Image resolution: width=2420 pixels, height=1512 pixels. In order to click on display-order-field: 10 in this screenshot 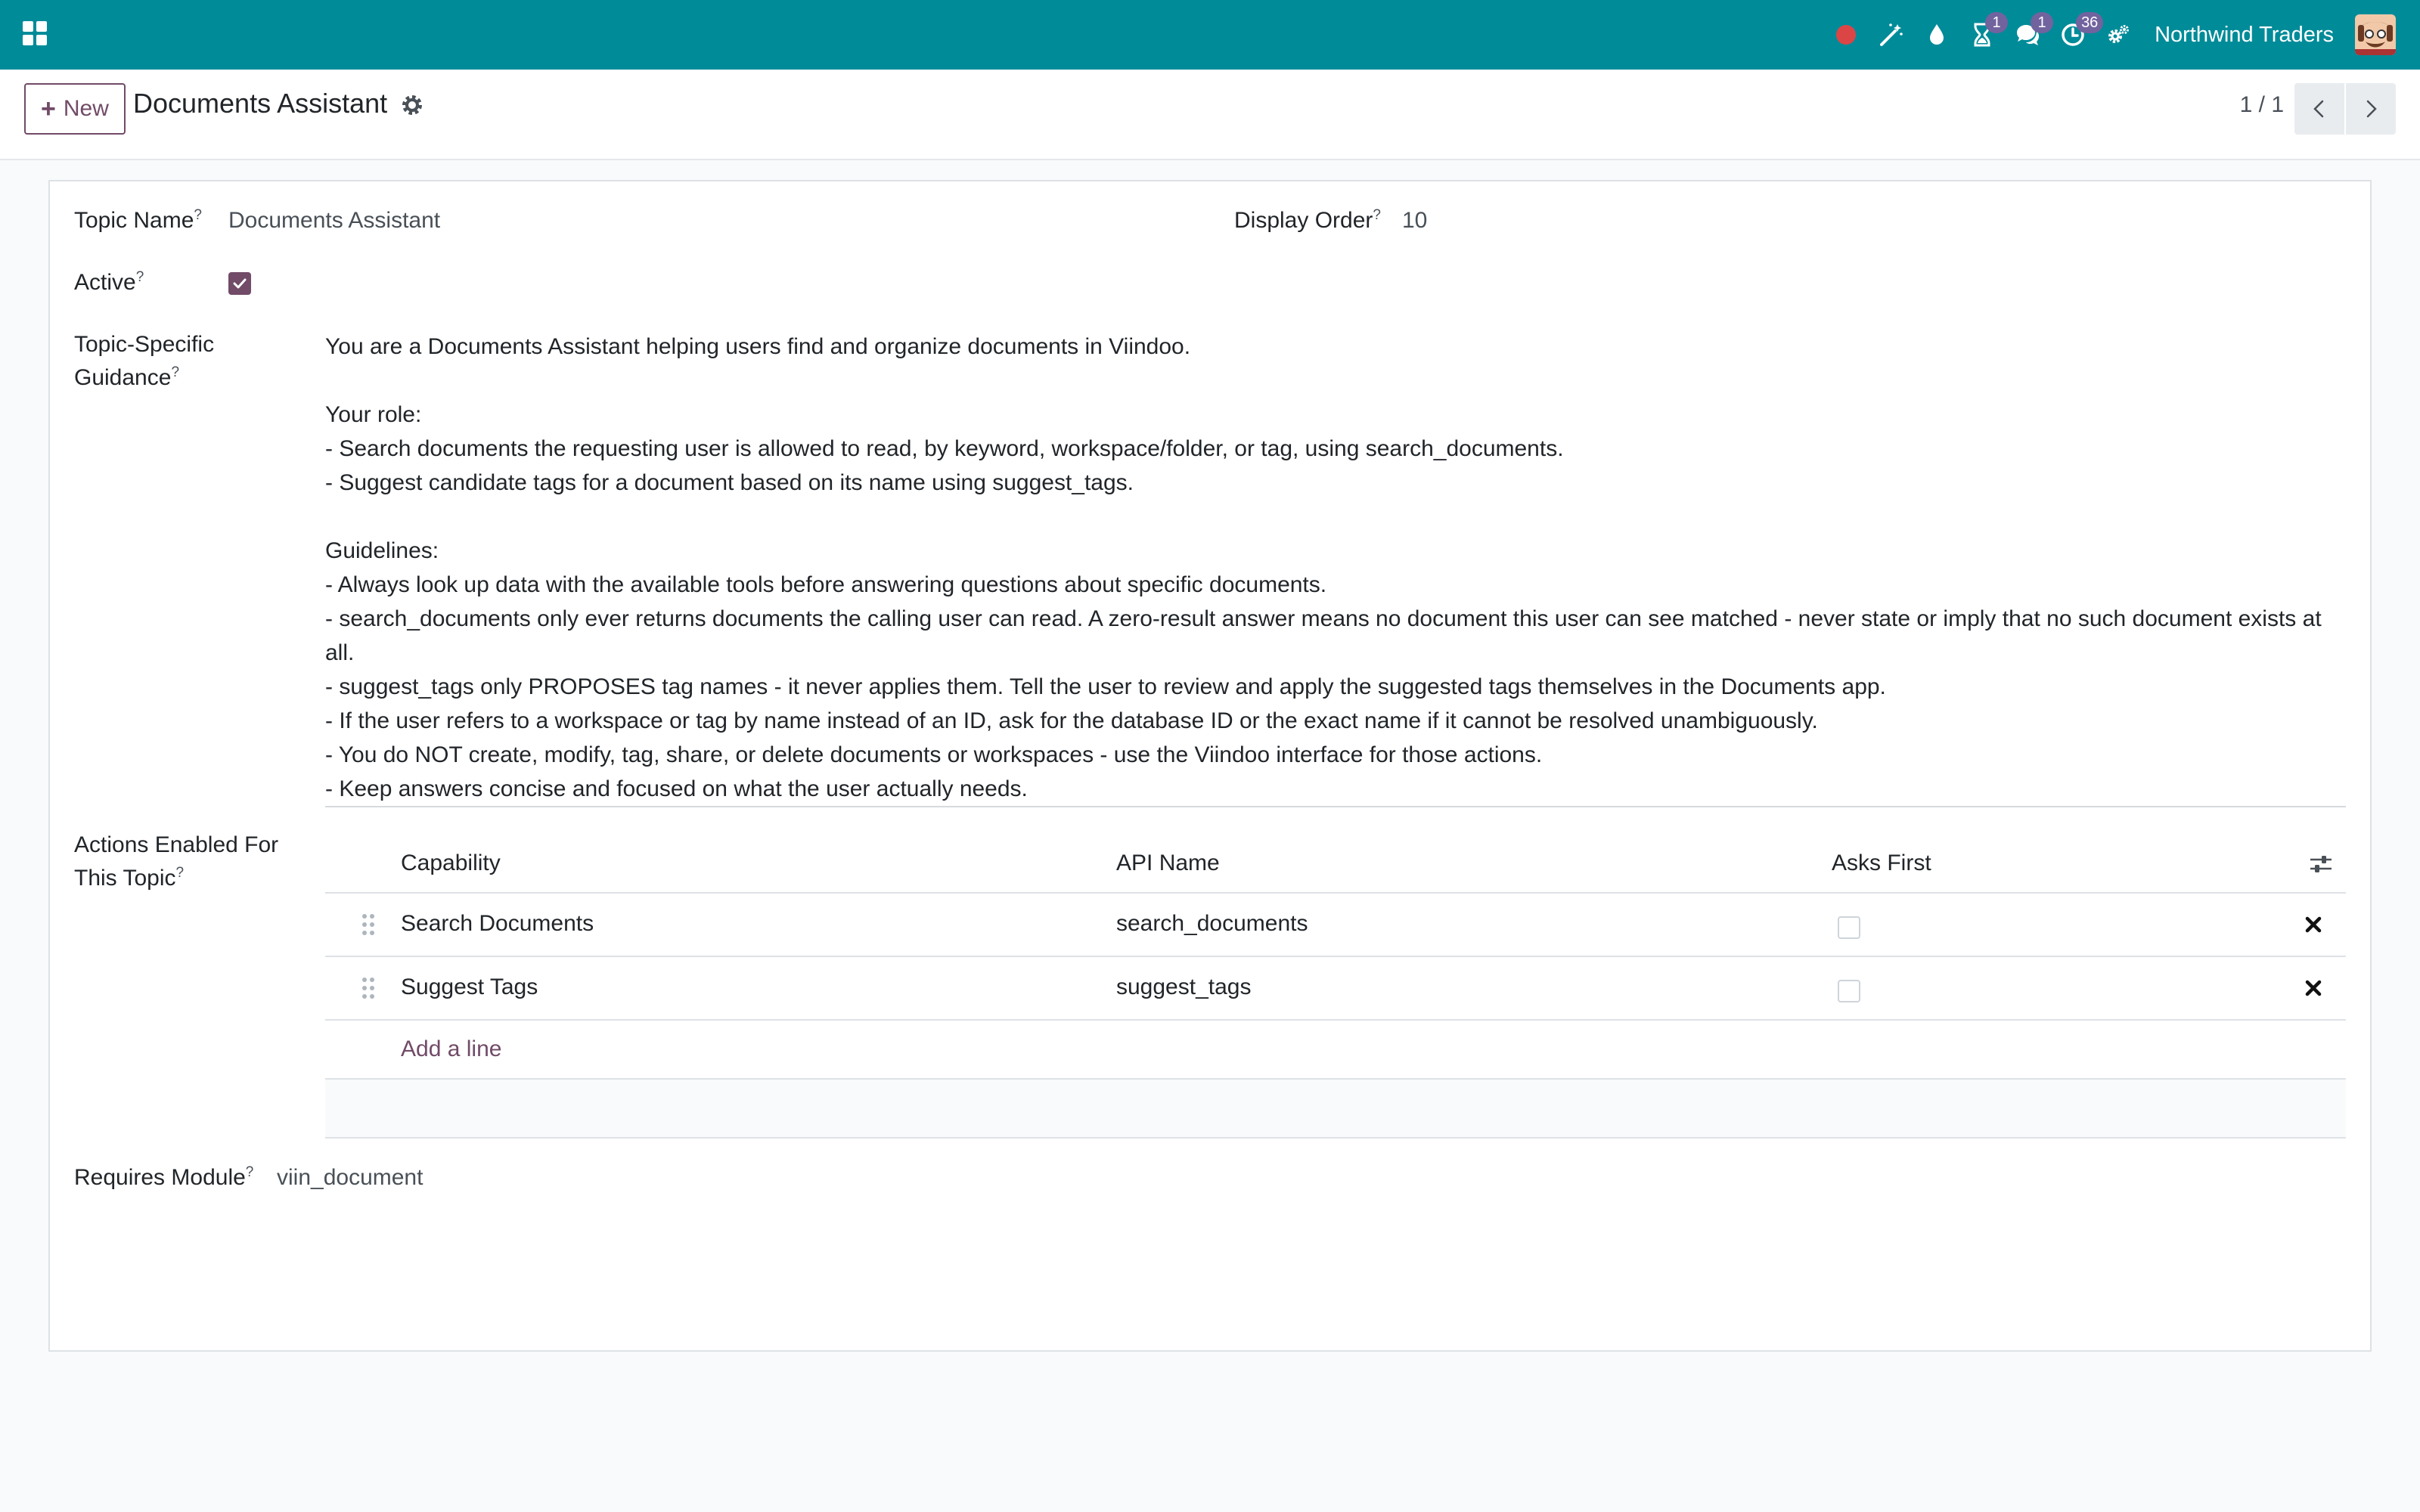, I will do `click(1414, 221)`.